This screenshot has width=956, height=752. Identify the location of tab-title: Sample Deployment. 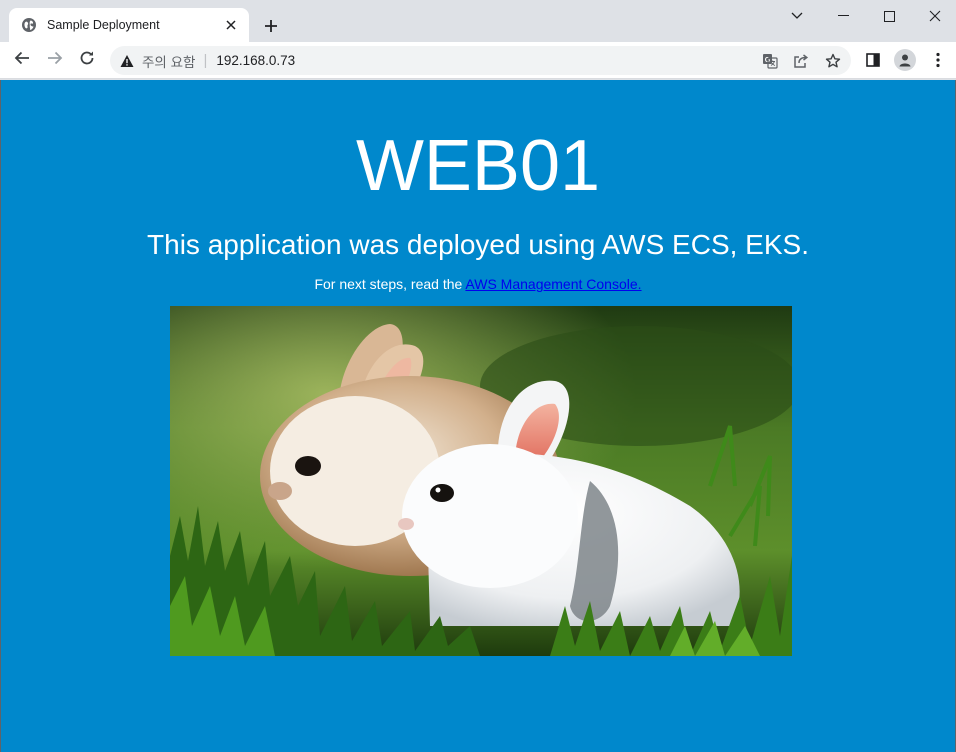
(103, 25).